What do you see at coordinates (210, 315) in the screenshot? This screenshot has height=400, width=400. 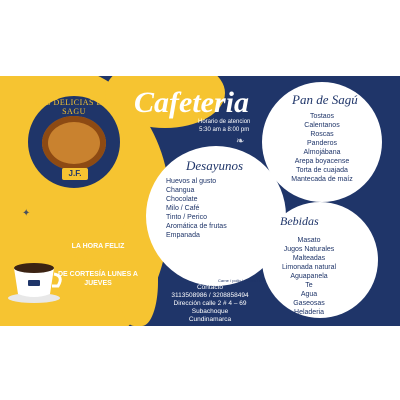 I see `contact-city: Subachoque Cundinamarca` at bounding box center [210, 315].